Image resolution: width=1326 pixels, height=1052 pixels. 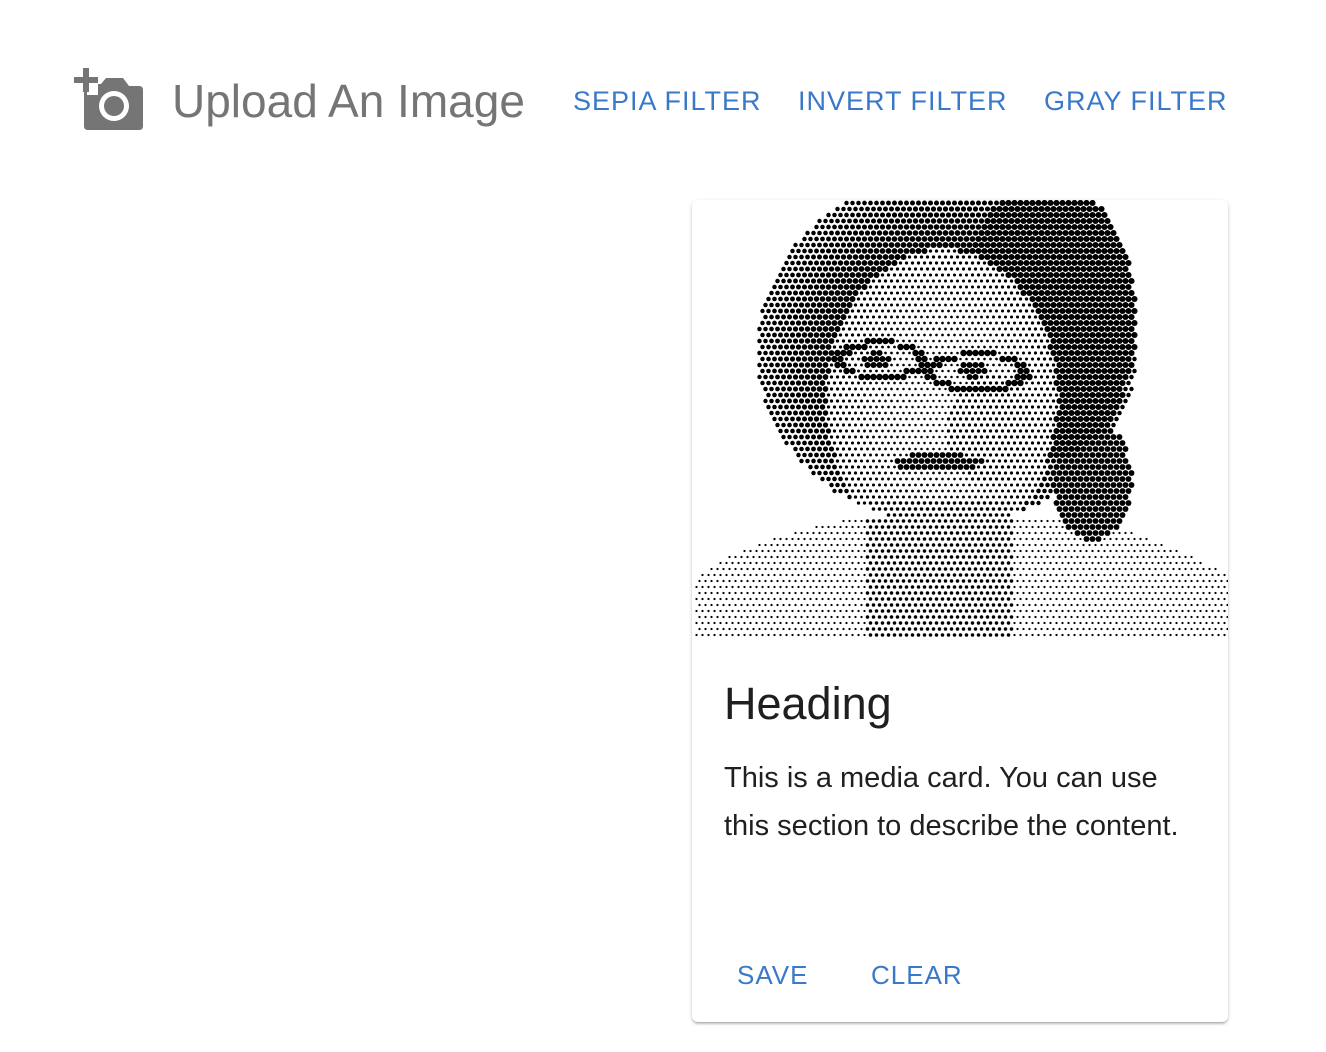 I want to click on save-button: SAVE, so click(x=772, y=975).